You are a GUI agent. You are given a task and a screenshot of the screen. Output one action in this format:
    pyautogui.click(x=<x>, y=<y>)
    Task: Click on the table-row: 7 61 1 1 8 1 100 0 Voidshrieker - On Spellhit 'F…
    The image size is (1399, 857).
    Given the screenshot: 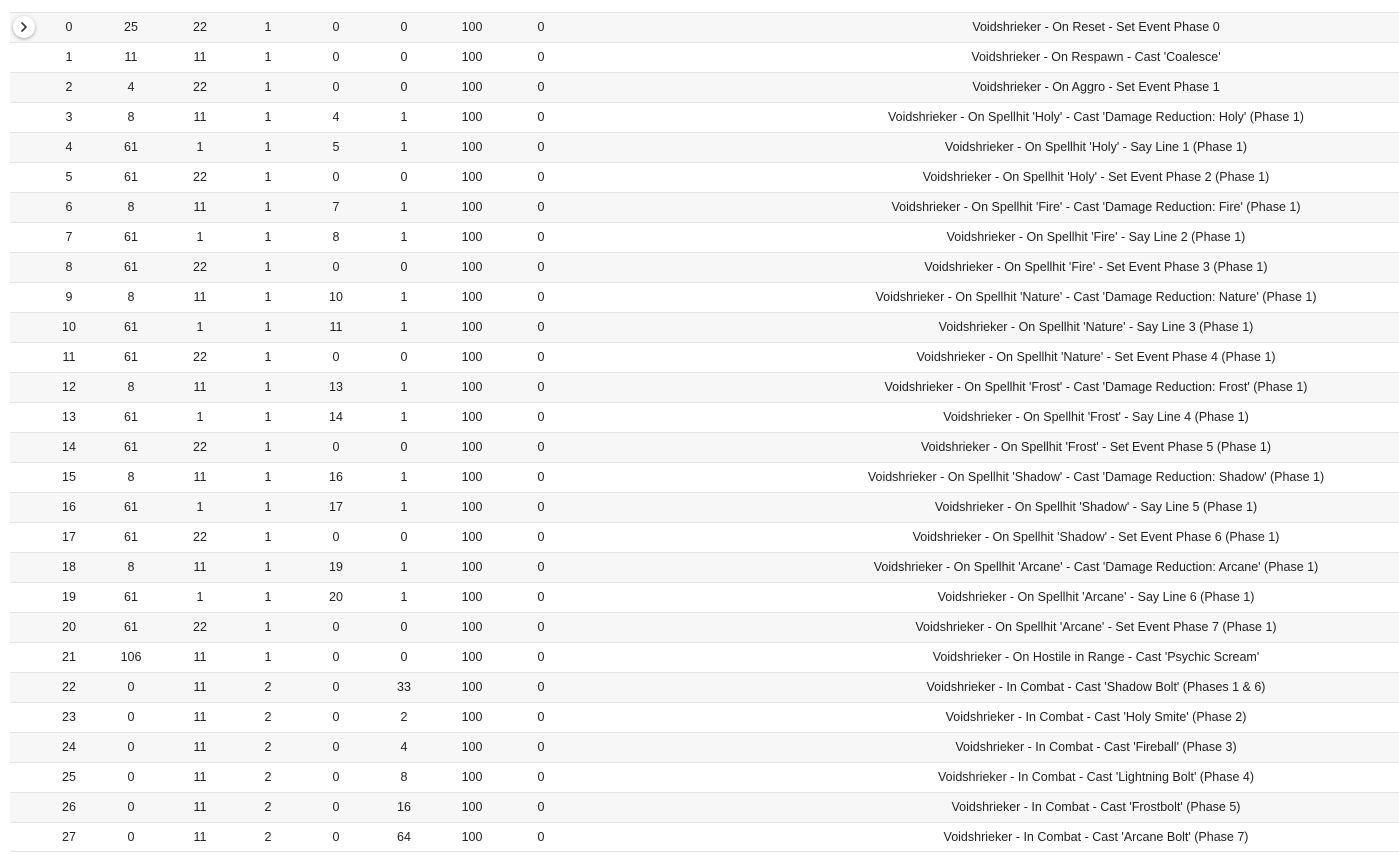 What is the action you would take?
    pyautogui.click(x=704, y=237)
    